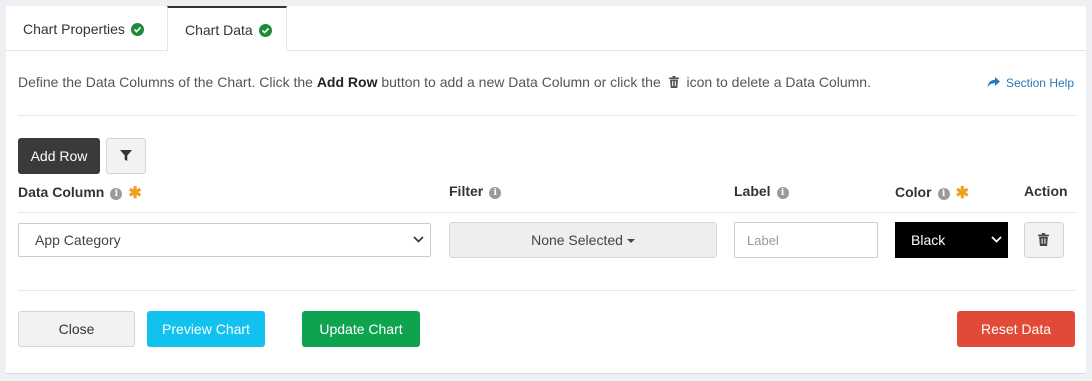 The height and width of the screenshot is (381, 1092). What do you see at coordinates (361, 329) in the screenshot?
I see `update-chart-button: Update Chart` at bounding box center [361, 329].